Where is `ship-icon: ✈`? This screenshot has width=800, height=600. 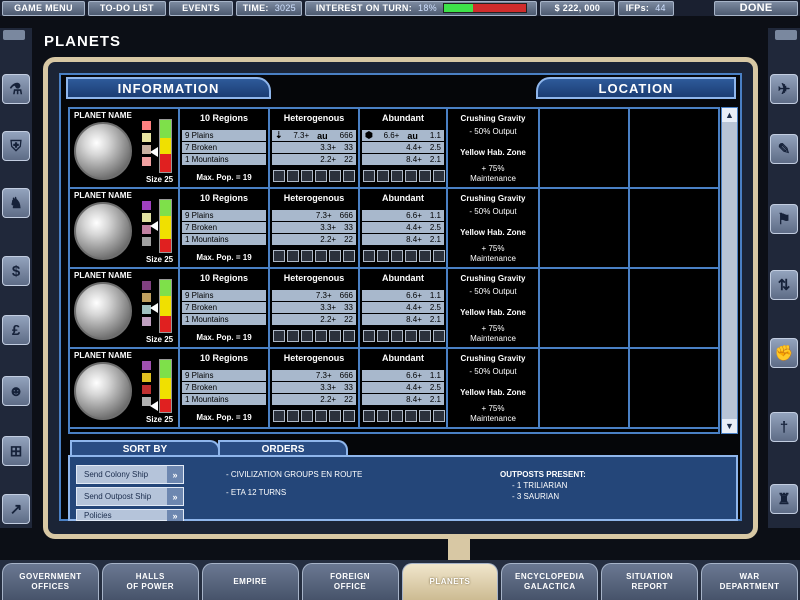 ship-icon: ✈ is located at coordinates (784, 89).